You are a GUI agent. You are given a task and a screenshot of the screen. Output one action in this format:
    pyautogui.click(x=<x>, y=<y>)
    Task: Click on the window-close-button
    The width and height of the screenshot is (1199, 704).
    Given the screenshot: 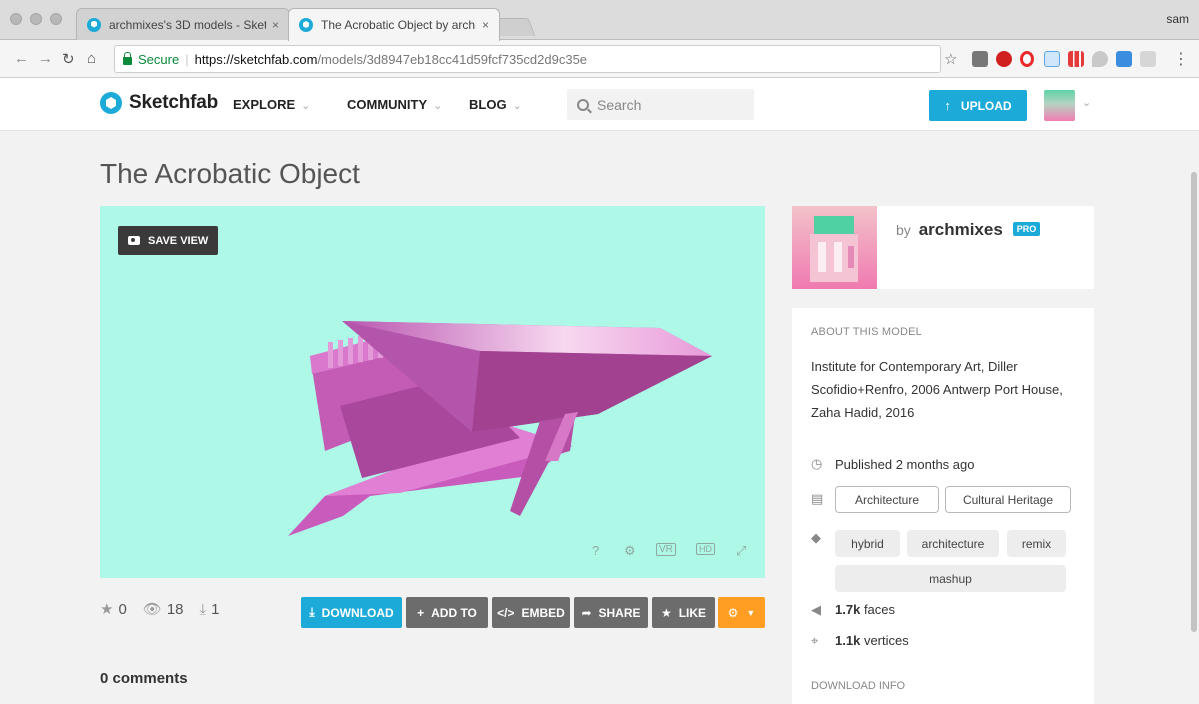 What is the action you would take?
    pyautogui.click(x=16, y=19)
    